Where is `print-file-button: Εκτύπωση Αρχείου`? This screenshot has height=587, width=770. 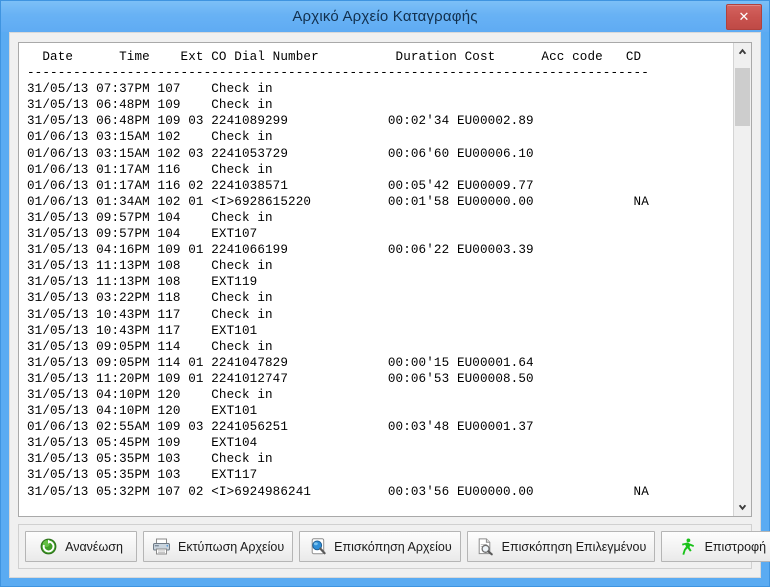
print-file-button: Εκτύπωση Αρχείου is located at coordinates (218, 546).